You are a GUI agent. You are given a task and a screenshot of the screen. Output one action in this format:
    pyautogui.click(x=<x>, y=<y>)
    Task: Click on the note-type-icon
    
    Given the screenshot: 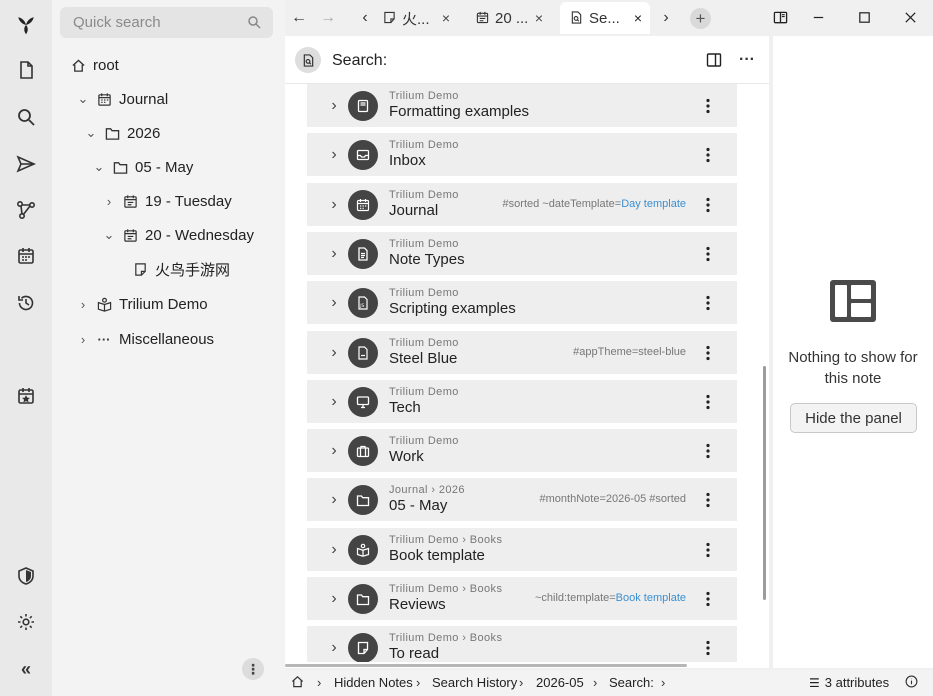 What is the action you would take?
    pyautogui.click(x=308, y=60)
    